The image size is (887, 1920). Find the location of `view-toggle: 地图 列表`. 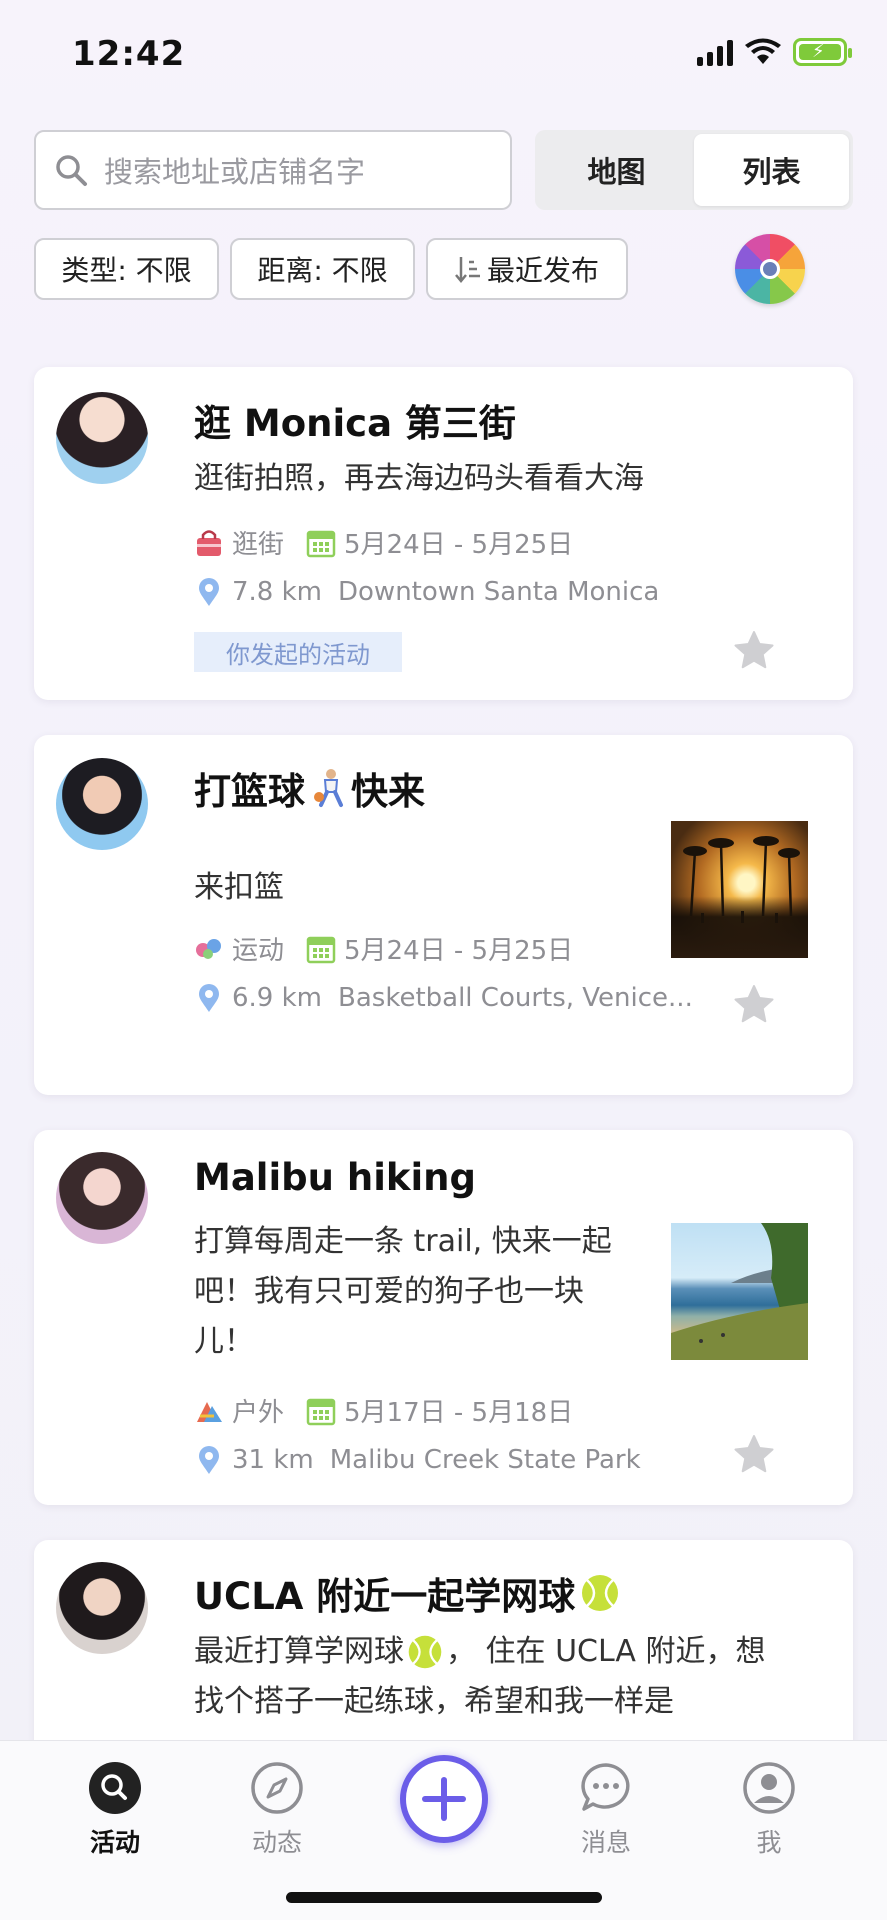

view-toggle: 地图 列表 is located at coordinates (694, 170).